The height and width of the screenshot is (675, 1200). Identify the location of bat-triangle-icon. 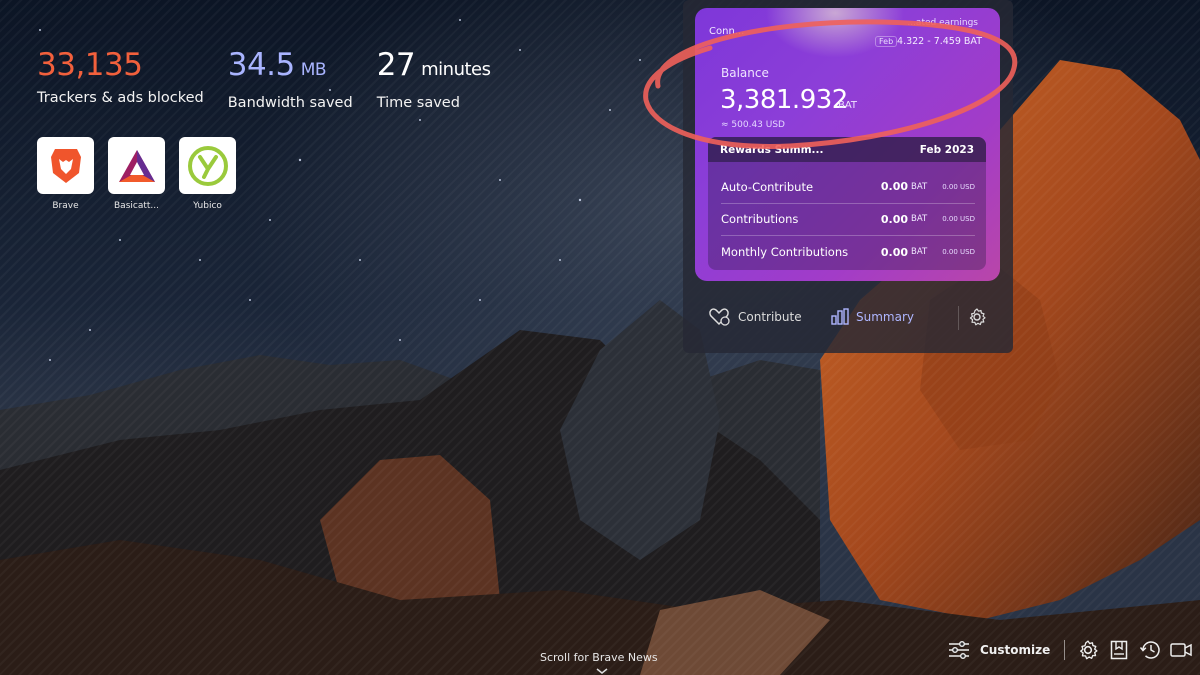
(136, 165).